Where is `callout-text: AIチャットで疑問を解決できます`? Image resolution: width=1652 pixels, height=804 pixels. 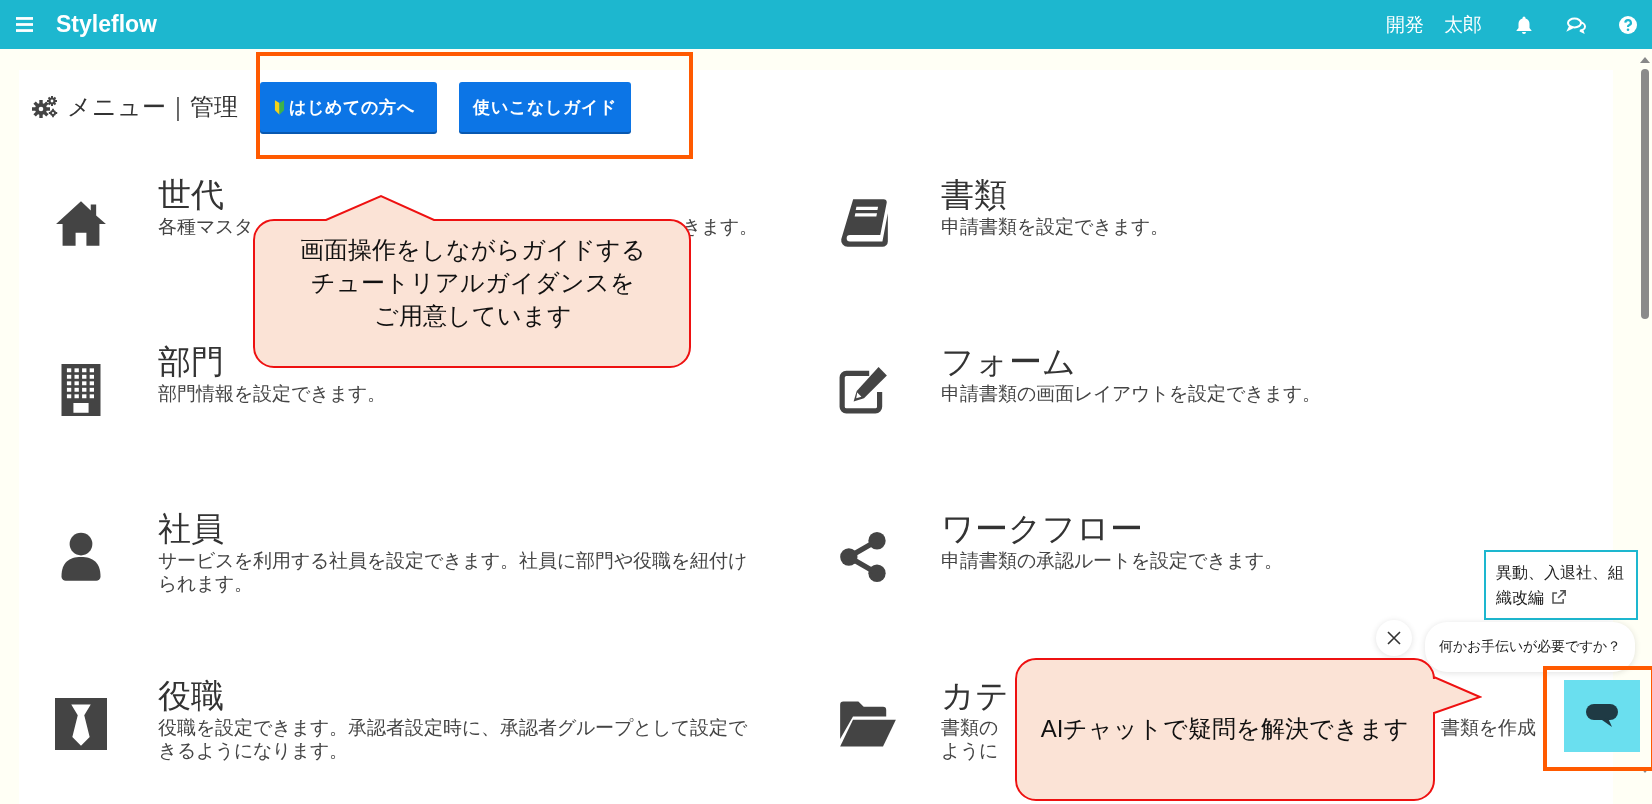
callout-text: AIチャットで疑問を解決できます is located at coordinates (1225, 729).